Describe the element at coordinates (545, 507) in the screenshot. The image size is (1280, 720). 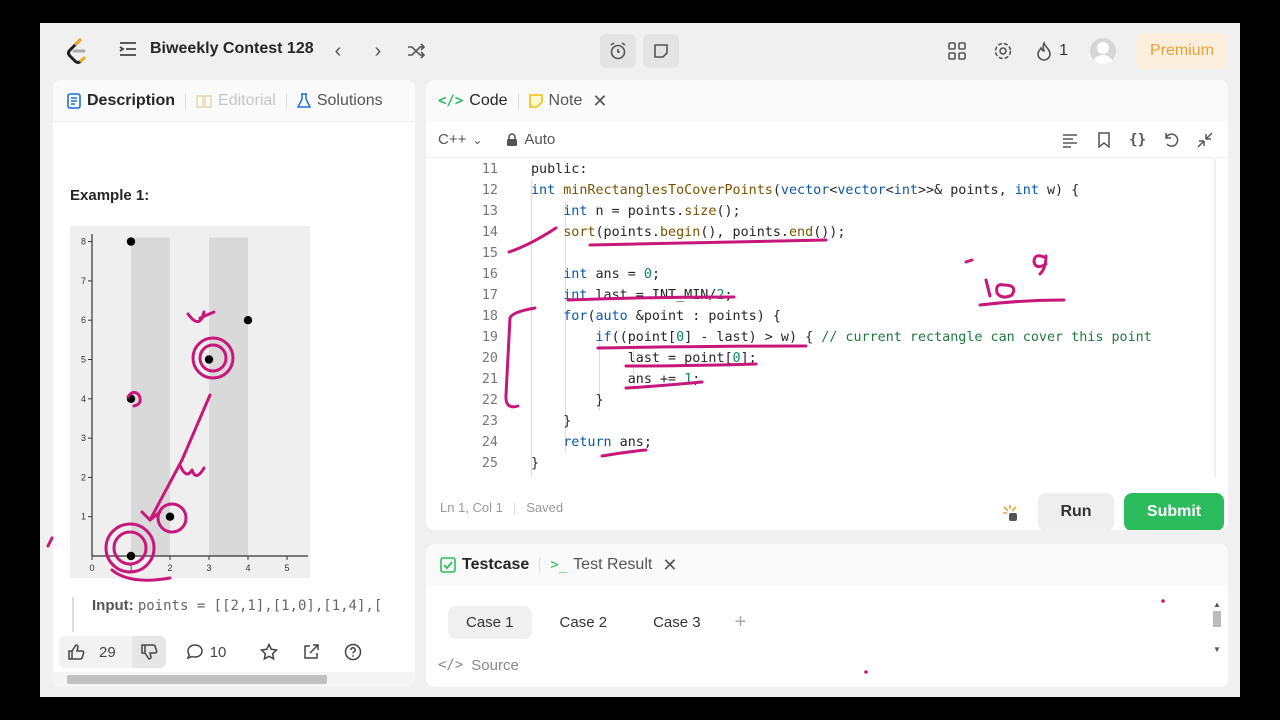
I see `save-status: Saved` at that location.